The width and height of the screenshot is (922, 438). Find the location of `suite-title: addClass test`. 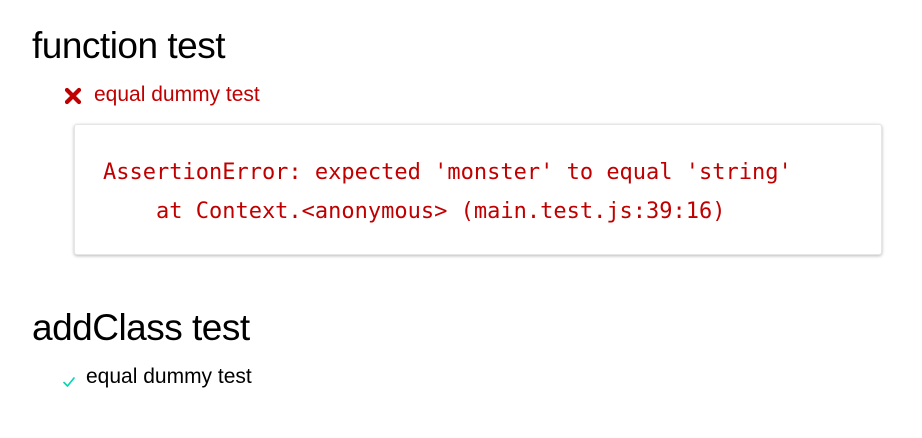

suite-title: addClass test is located at coordinates (141, 327).